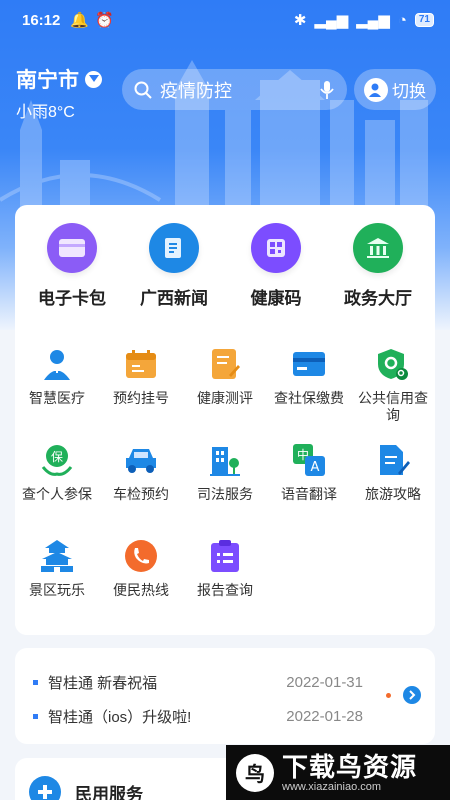 The height and width of the screenshot is (800, 450). What do you see at coordinates (141, 494) in the screenshot?
I see `service-label: 车检预约` at bounding box center [141, 494].